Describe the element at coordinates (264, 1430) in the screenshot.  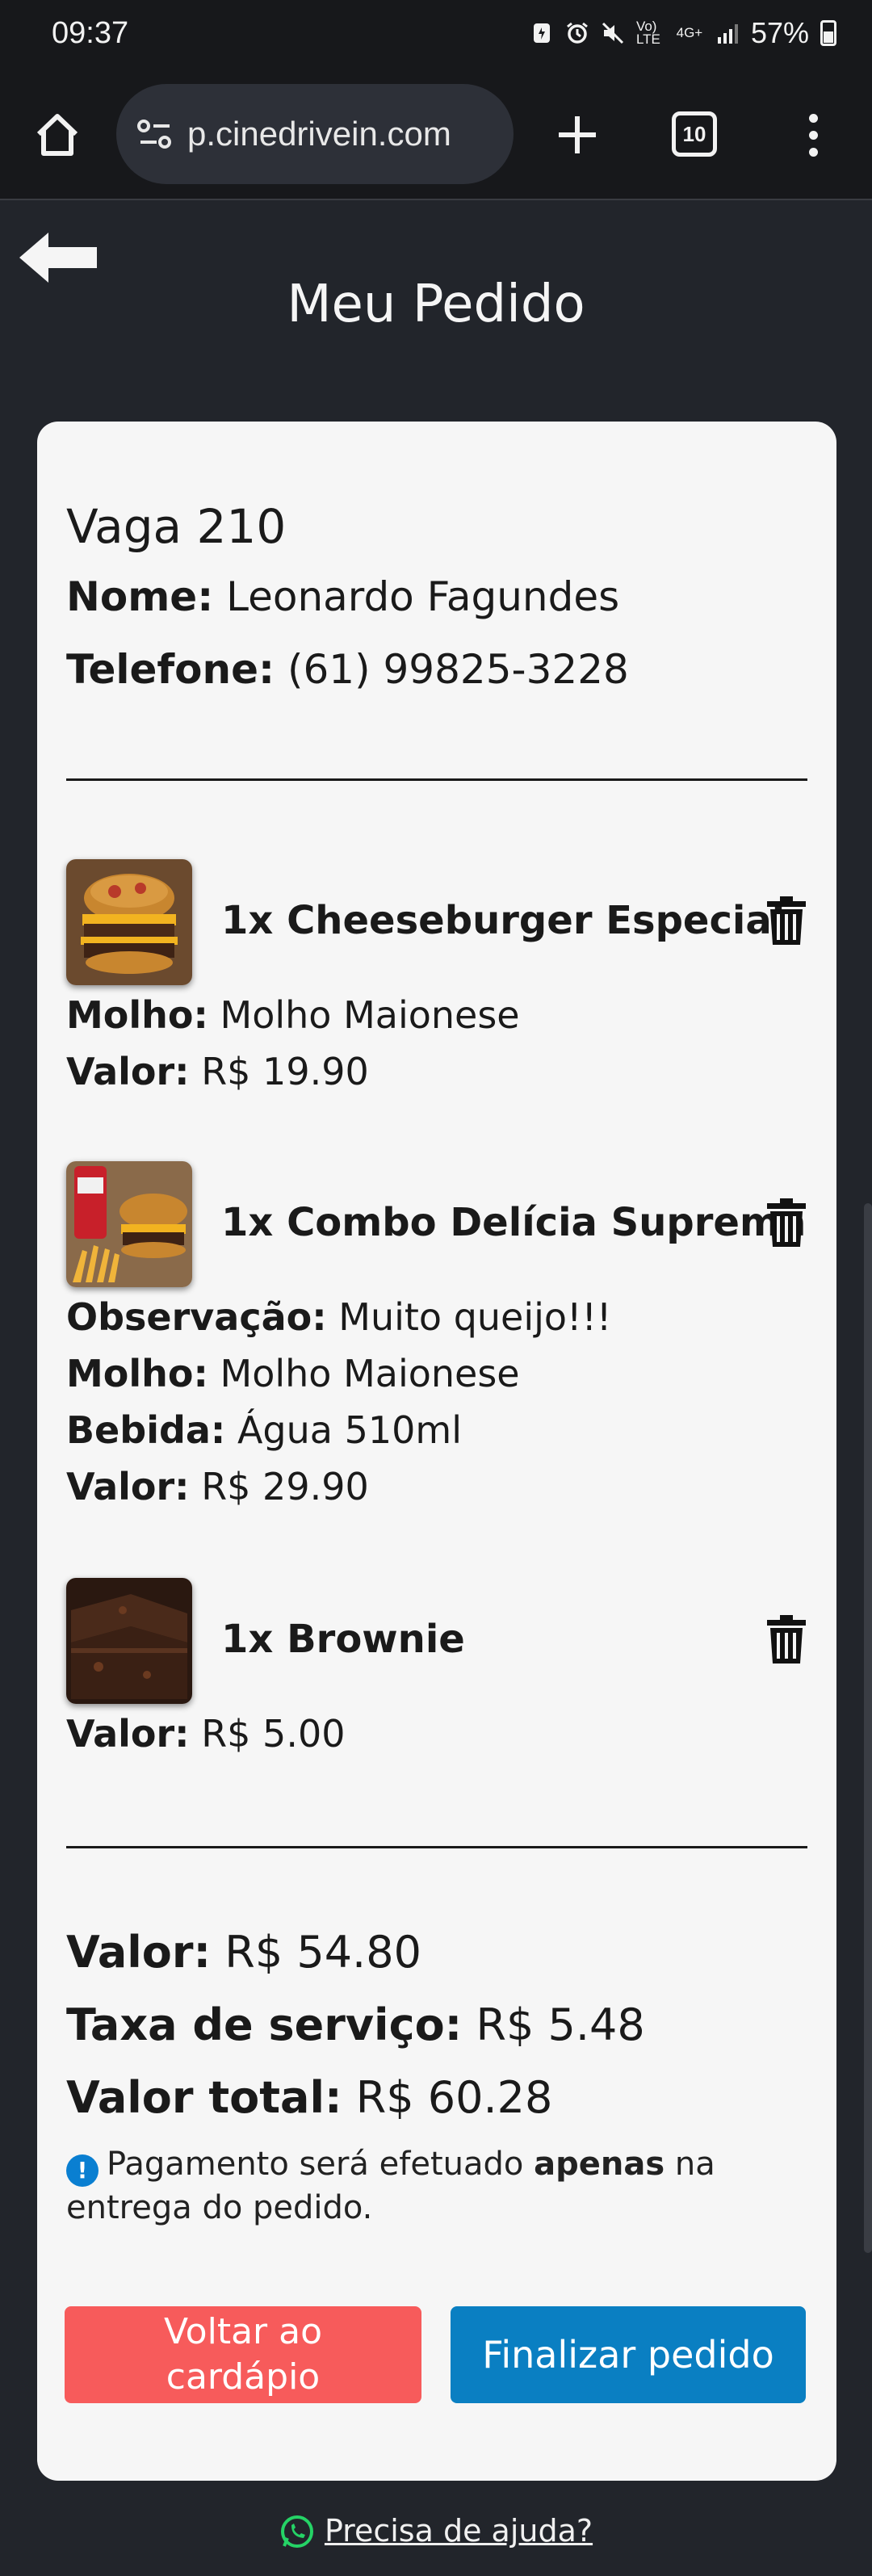
I see `item-detail: Bebida: Água 510ml` at that location.